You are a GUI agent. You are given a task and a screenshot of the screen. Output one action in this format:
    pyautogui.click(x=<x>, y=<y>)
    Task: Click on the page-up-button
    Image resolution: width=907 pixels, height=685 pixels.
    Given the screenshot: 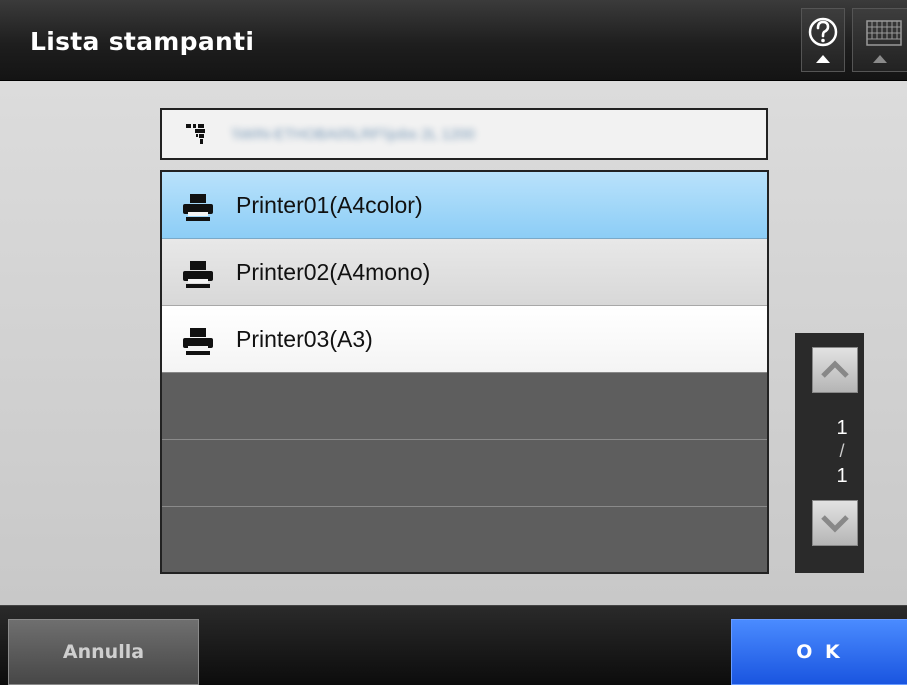 What is the action you would take?
    pyautogui.click(x=835, y=370)
    